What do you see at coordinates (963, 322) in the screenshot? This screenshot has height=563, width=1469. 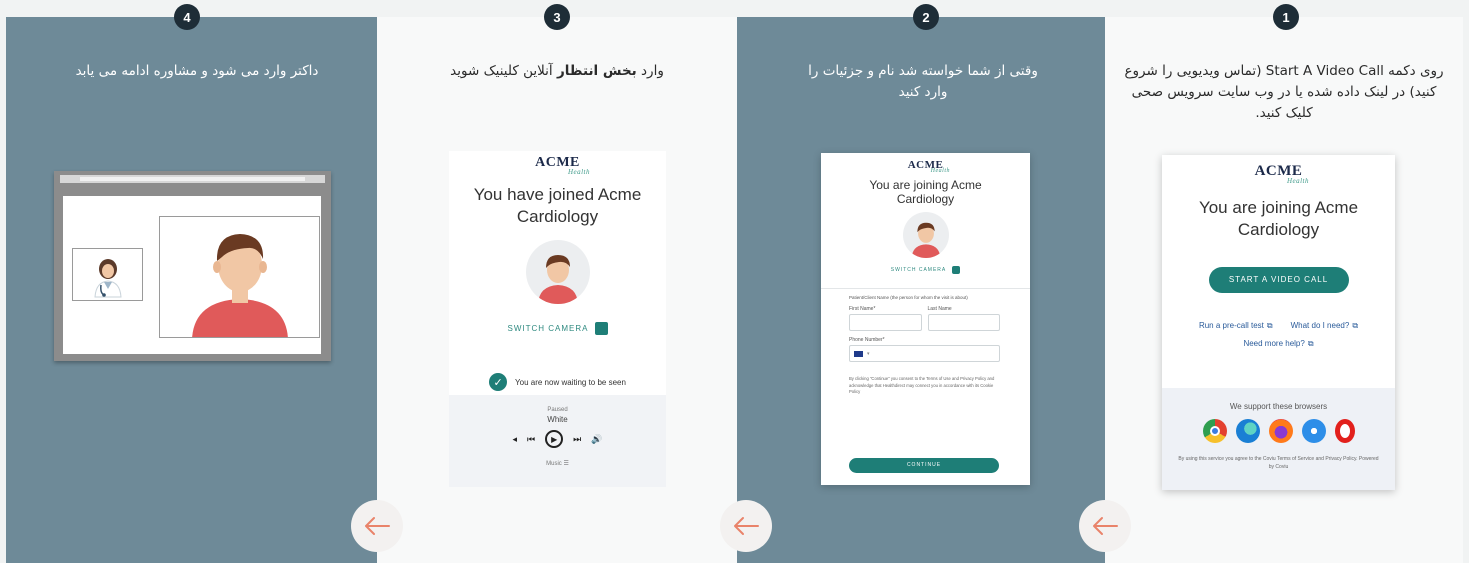 I see `last-name-input` at bounding box center [963, 322].